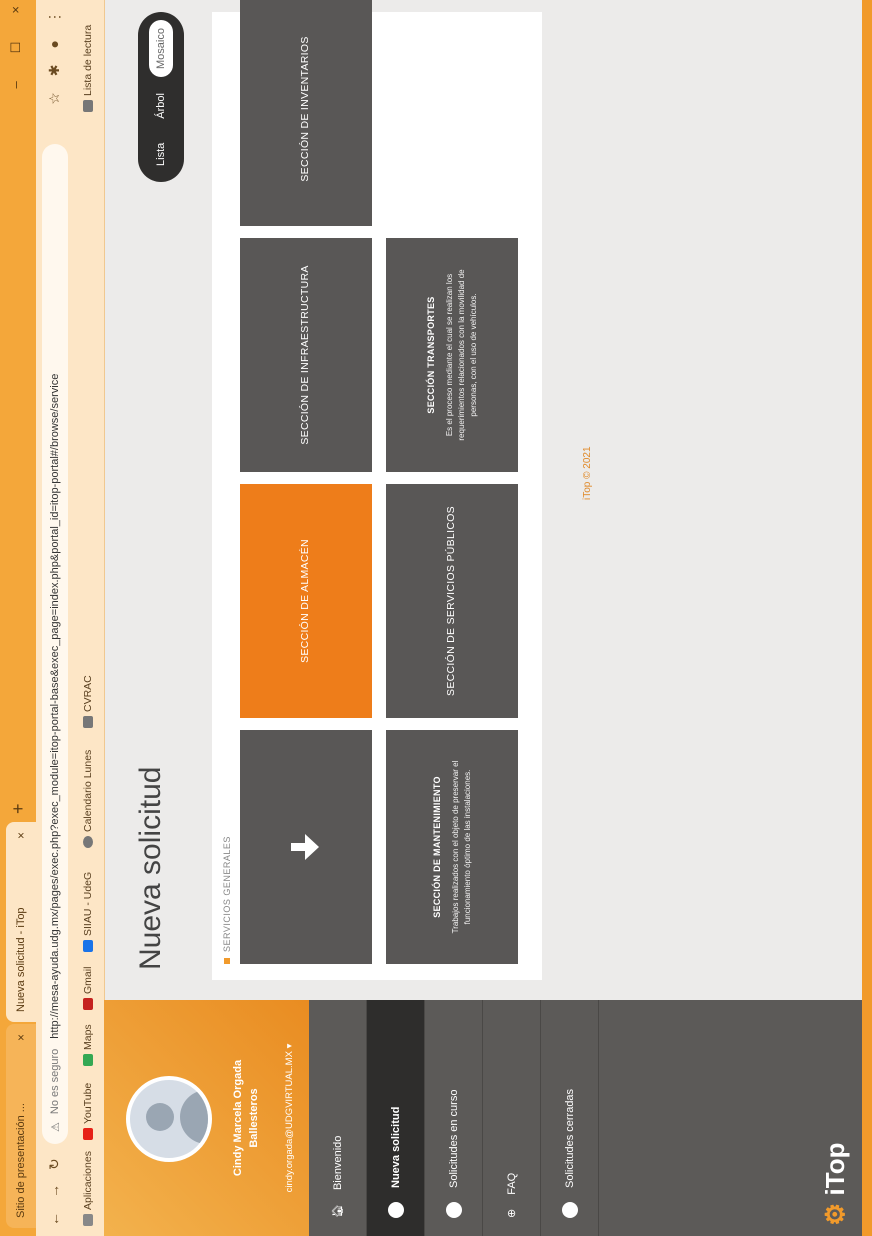  Describe the element at coordinates (395, 1210) in the screenshot. I see `plus-circle-icon` at that location.